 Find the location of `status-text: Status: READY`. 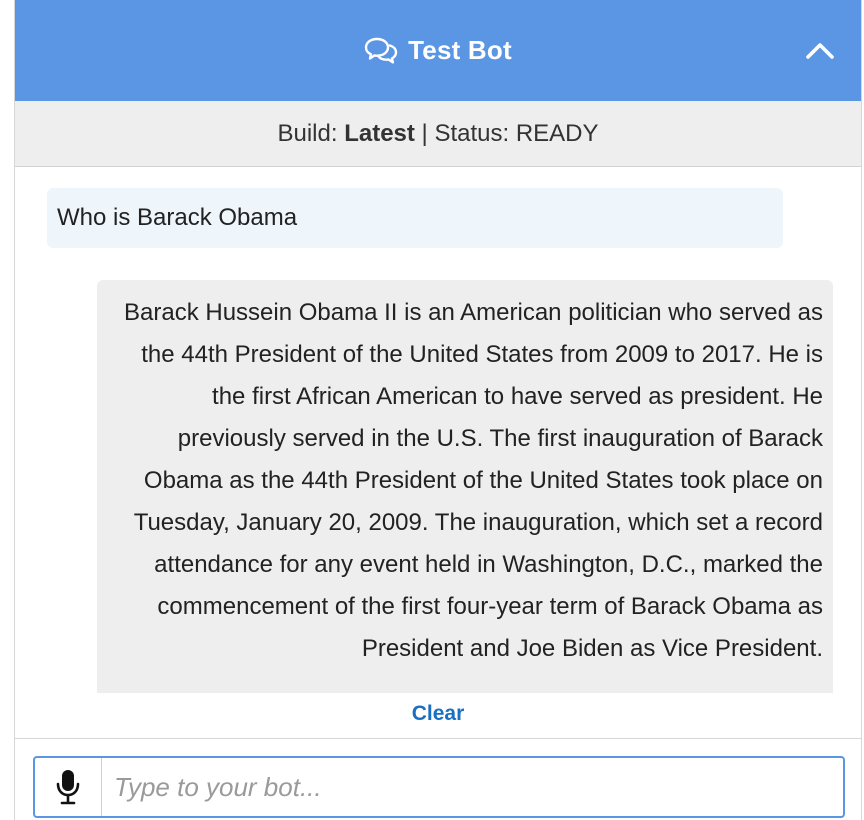

status-text: Status: READY is located at coordinates (516, 133).